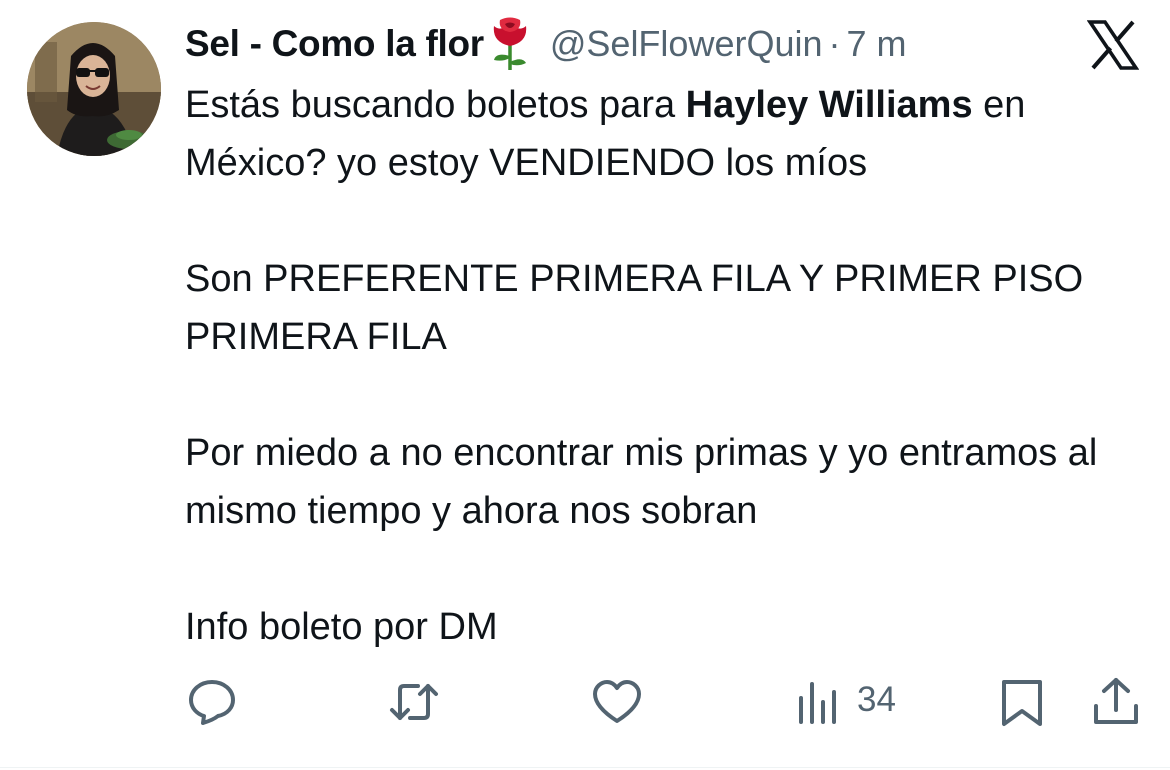 This screenshot has height=770, width=1170. I want to click on views-icon, so click(823, 702).